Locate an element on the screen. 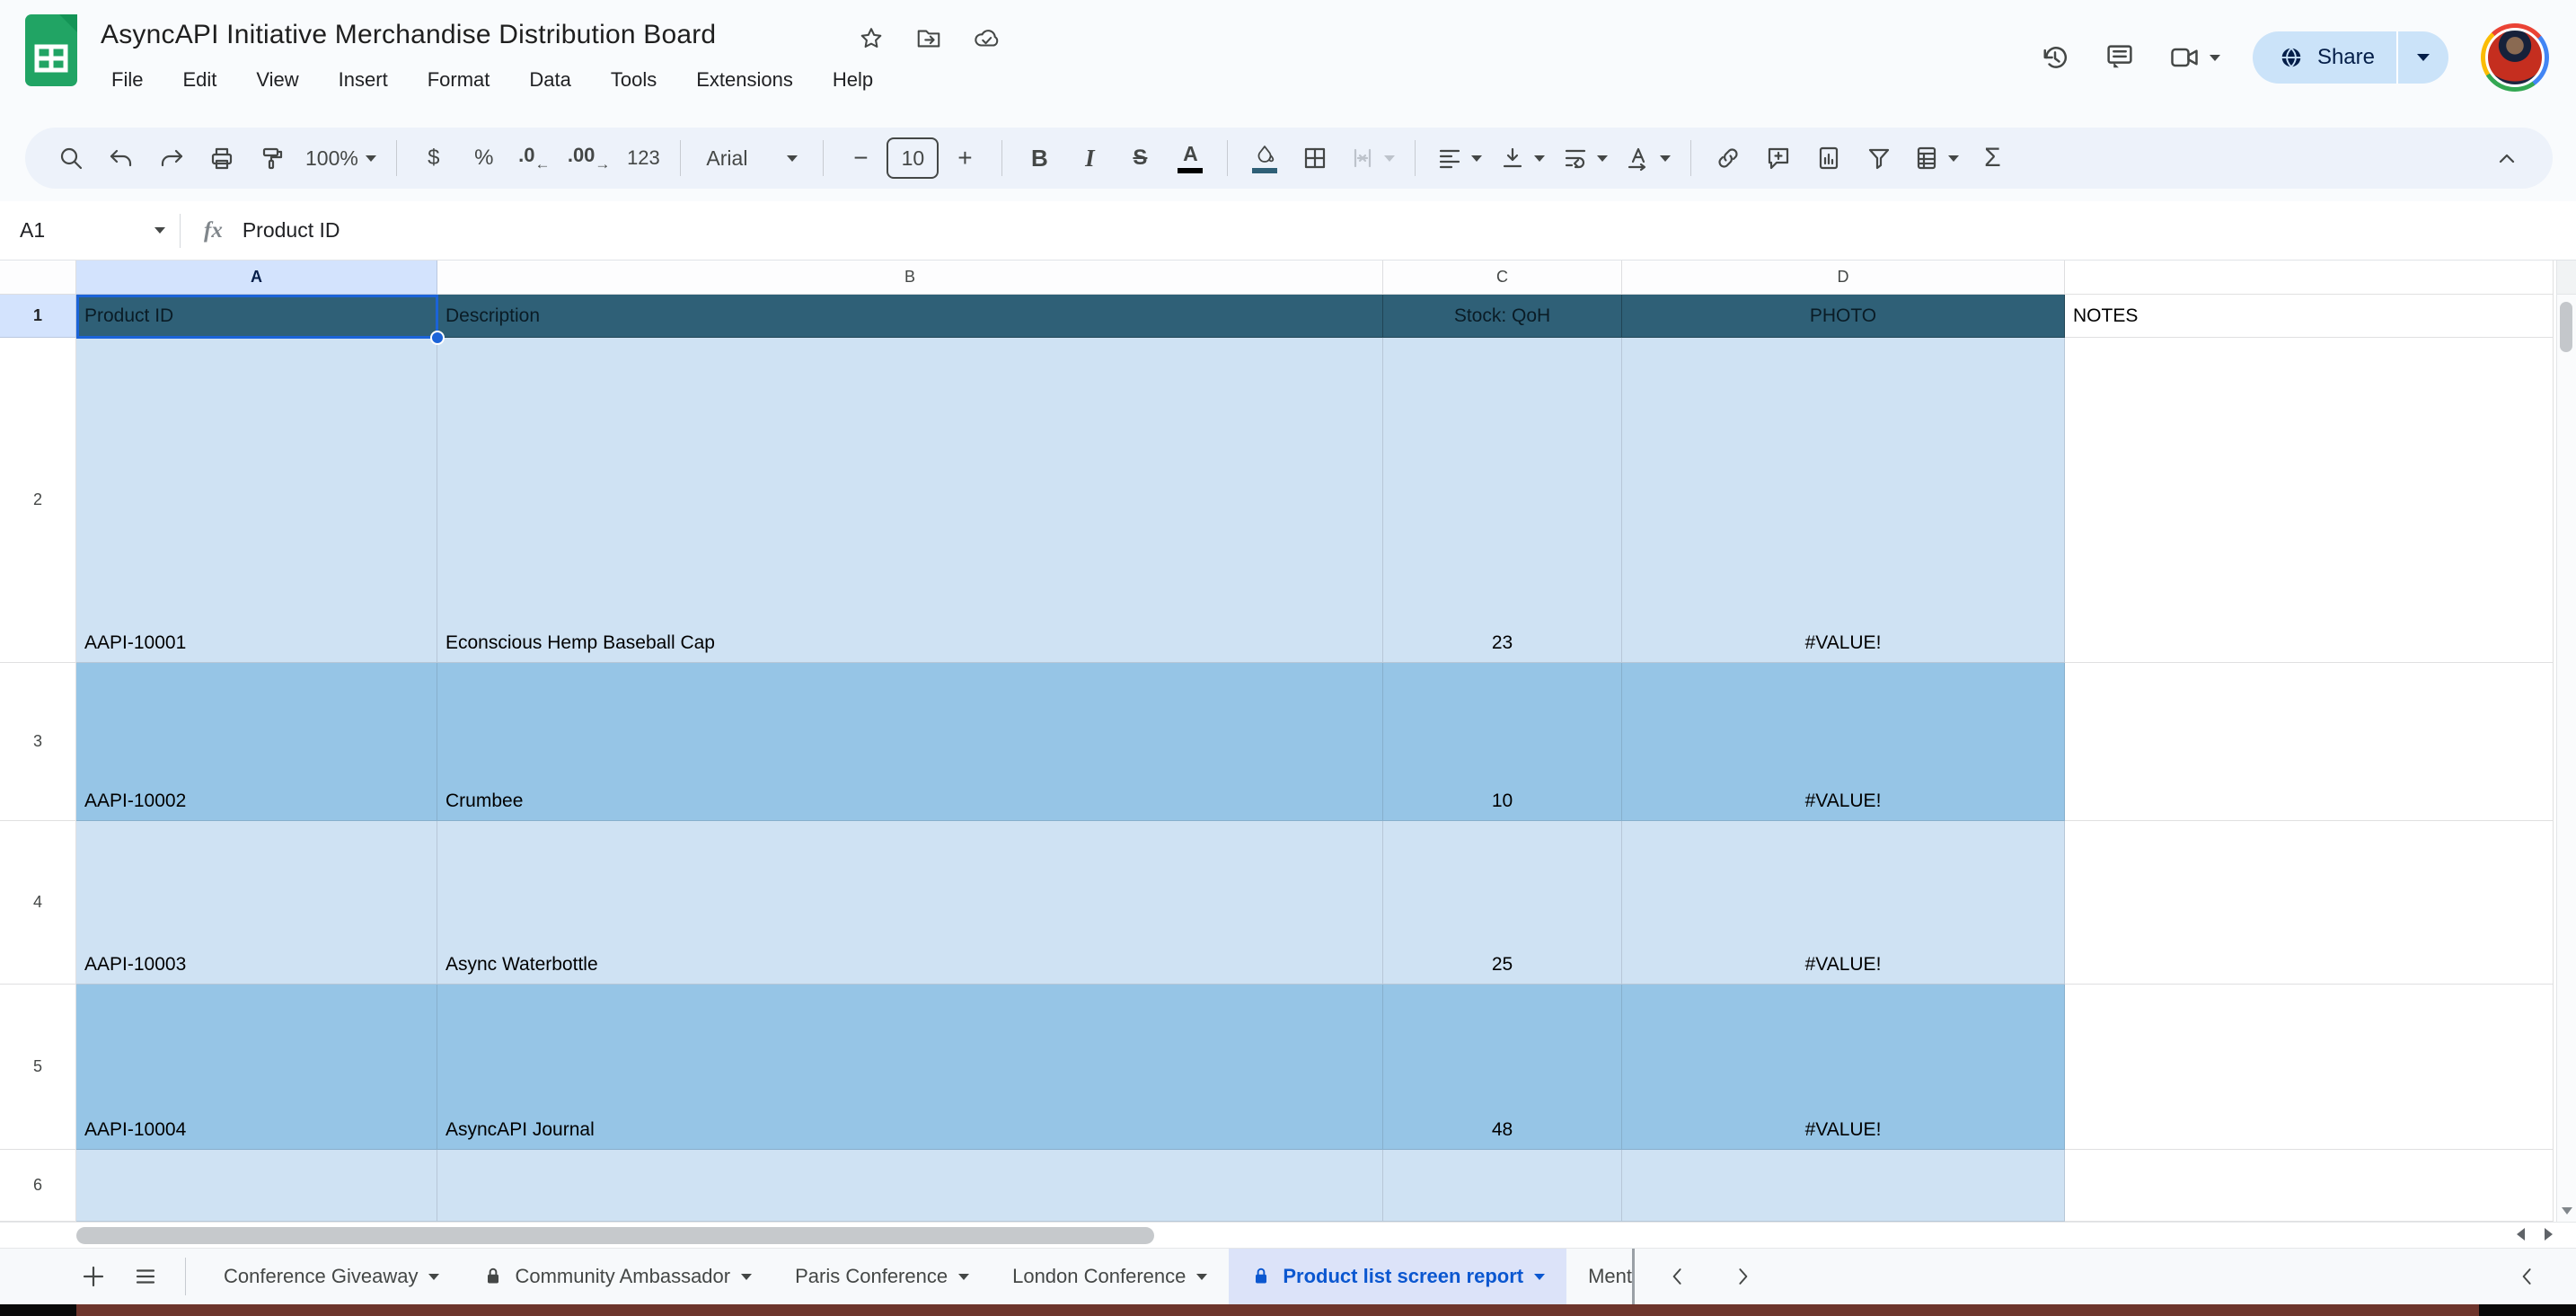 The height and width of the screenshot is (1316, 2576). tab-paris-conference: Paris Conference is located at coordinates (882, 1276).